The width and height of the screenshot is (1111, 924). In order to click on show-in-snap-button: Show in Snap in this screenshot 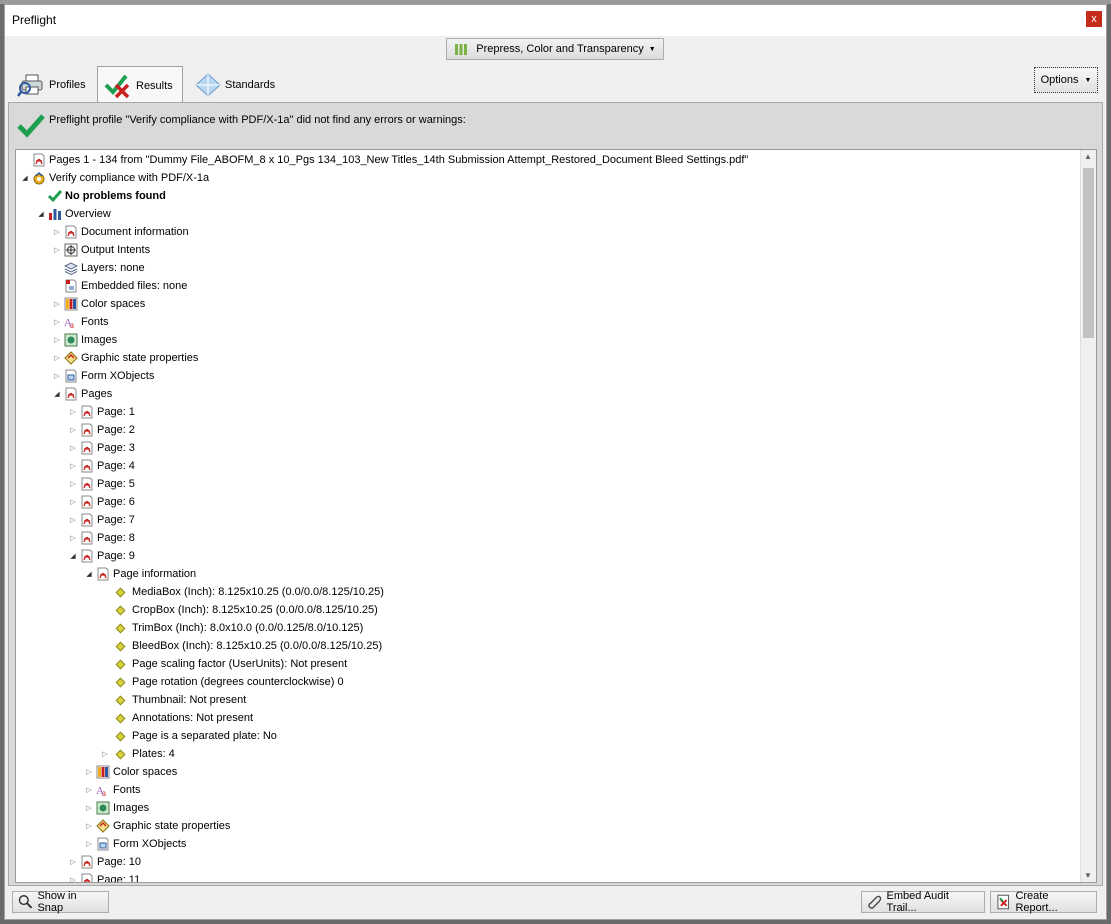, I will do `click(60, 902)`.